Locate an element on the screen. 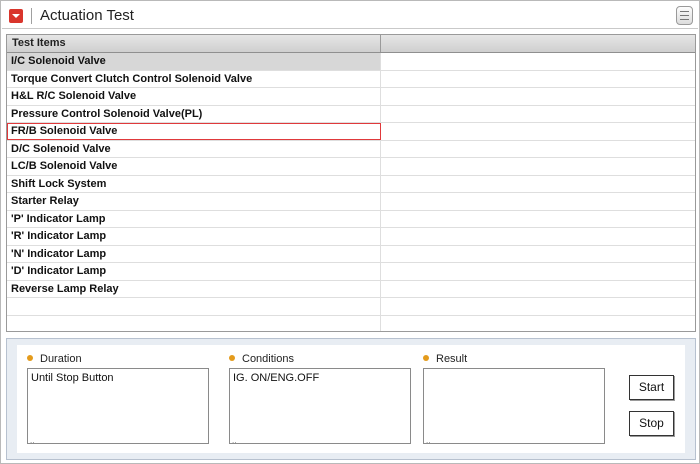  table-row: LC/B Solenoid Valve is located at coordinates (351, 167).